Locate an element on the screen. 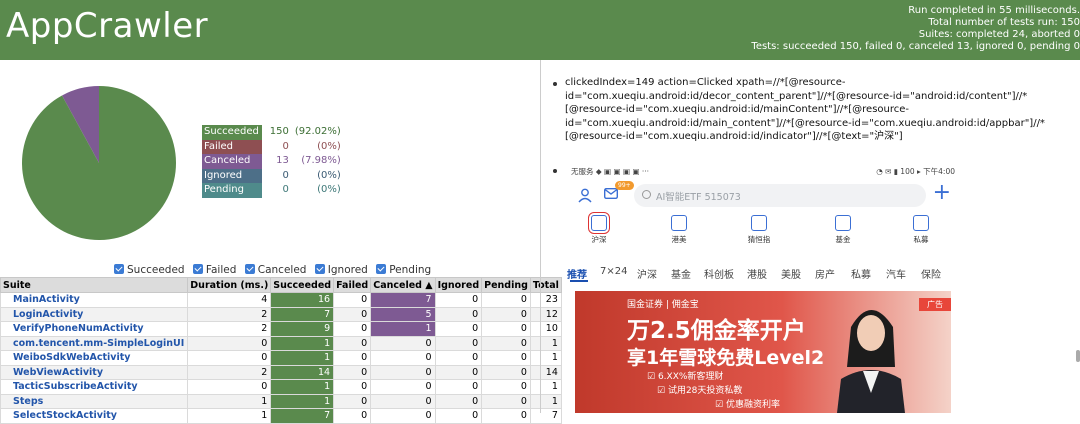  column-header-suite: Suite is located at coordinates (94, 285).